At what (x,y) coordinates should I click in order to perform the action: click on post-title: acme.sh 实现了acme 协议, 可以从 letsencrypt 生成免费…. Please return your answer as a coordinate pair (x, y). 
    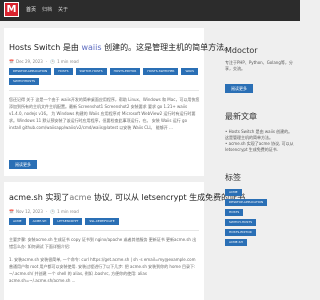
    Looking at the image, I should click on (128, 197).